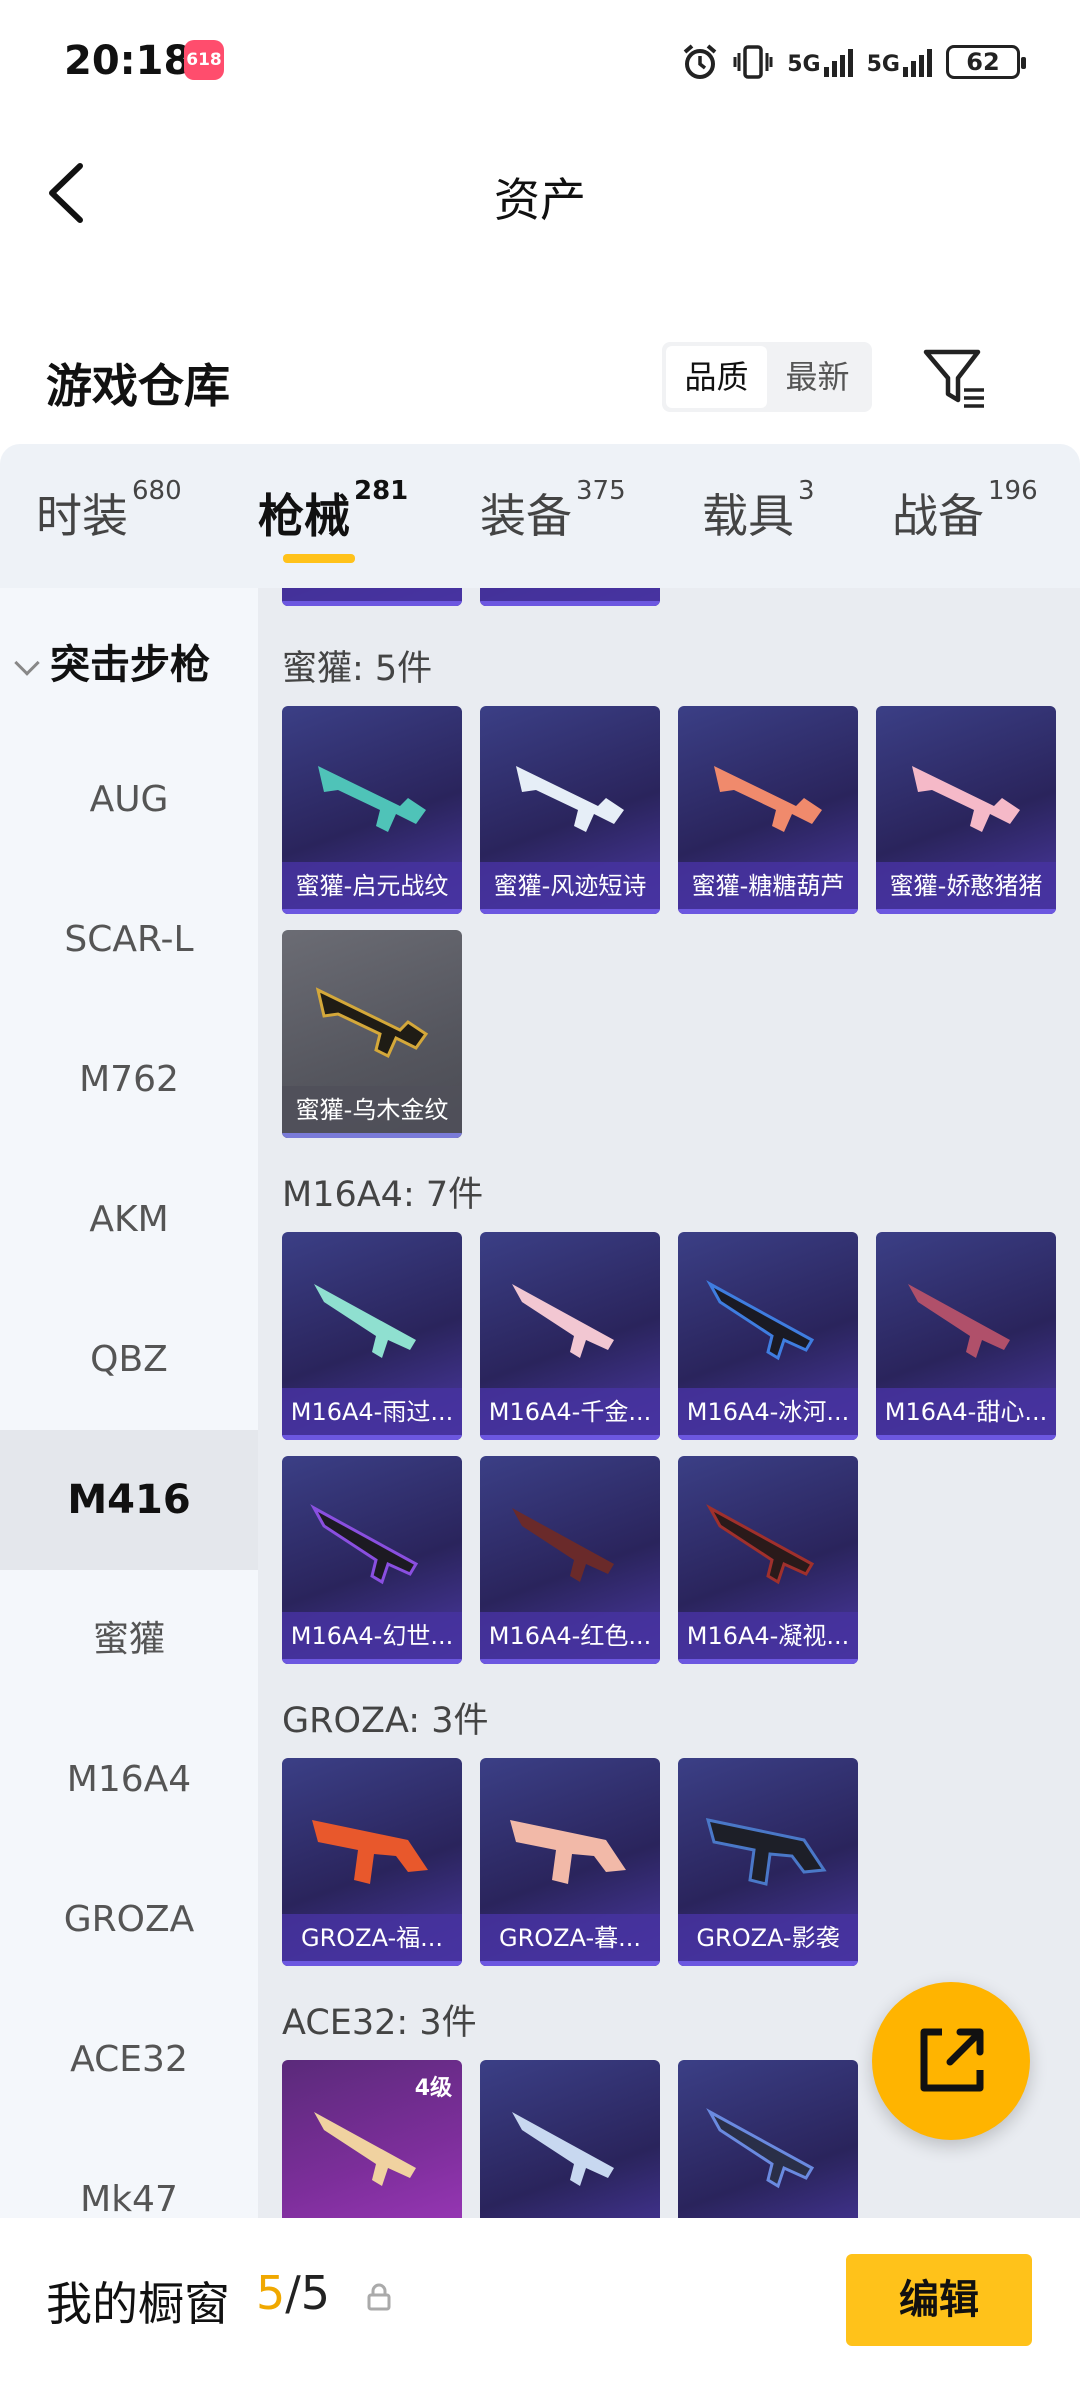 This screenshot has height=2382, width=1080. What do you see at coordinates (379, 2023) in the screenshot?
I see `group-title: ACE32: 3件` at bounding box center [379, 2023].